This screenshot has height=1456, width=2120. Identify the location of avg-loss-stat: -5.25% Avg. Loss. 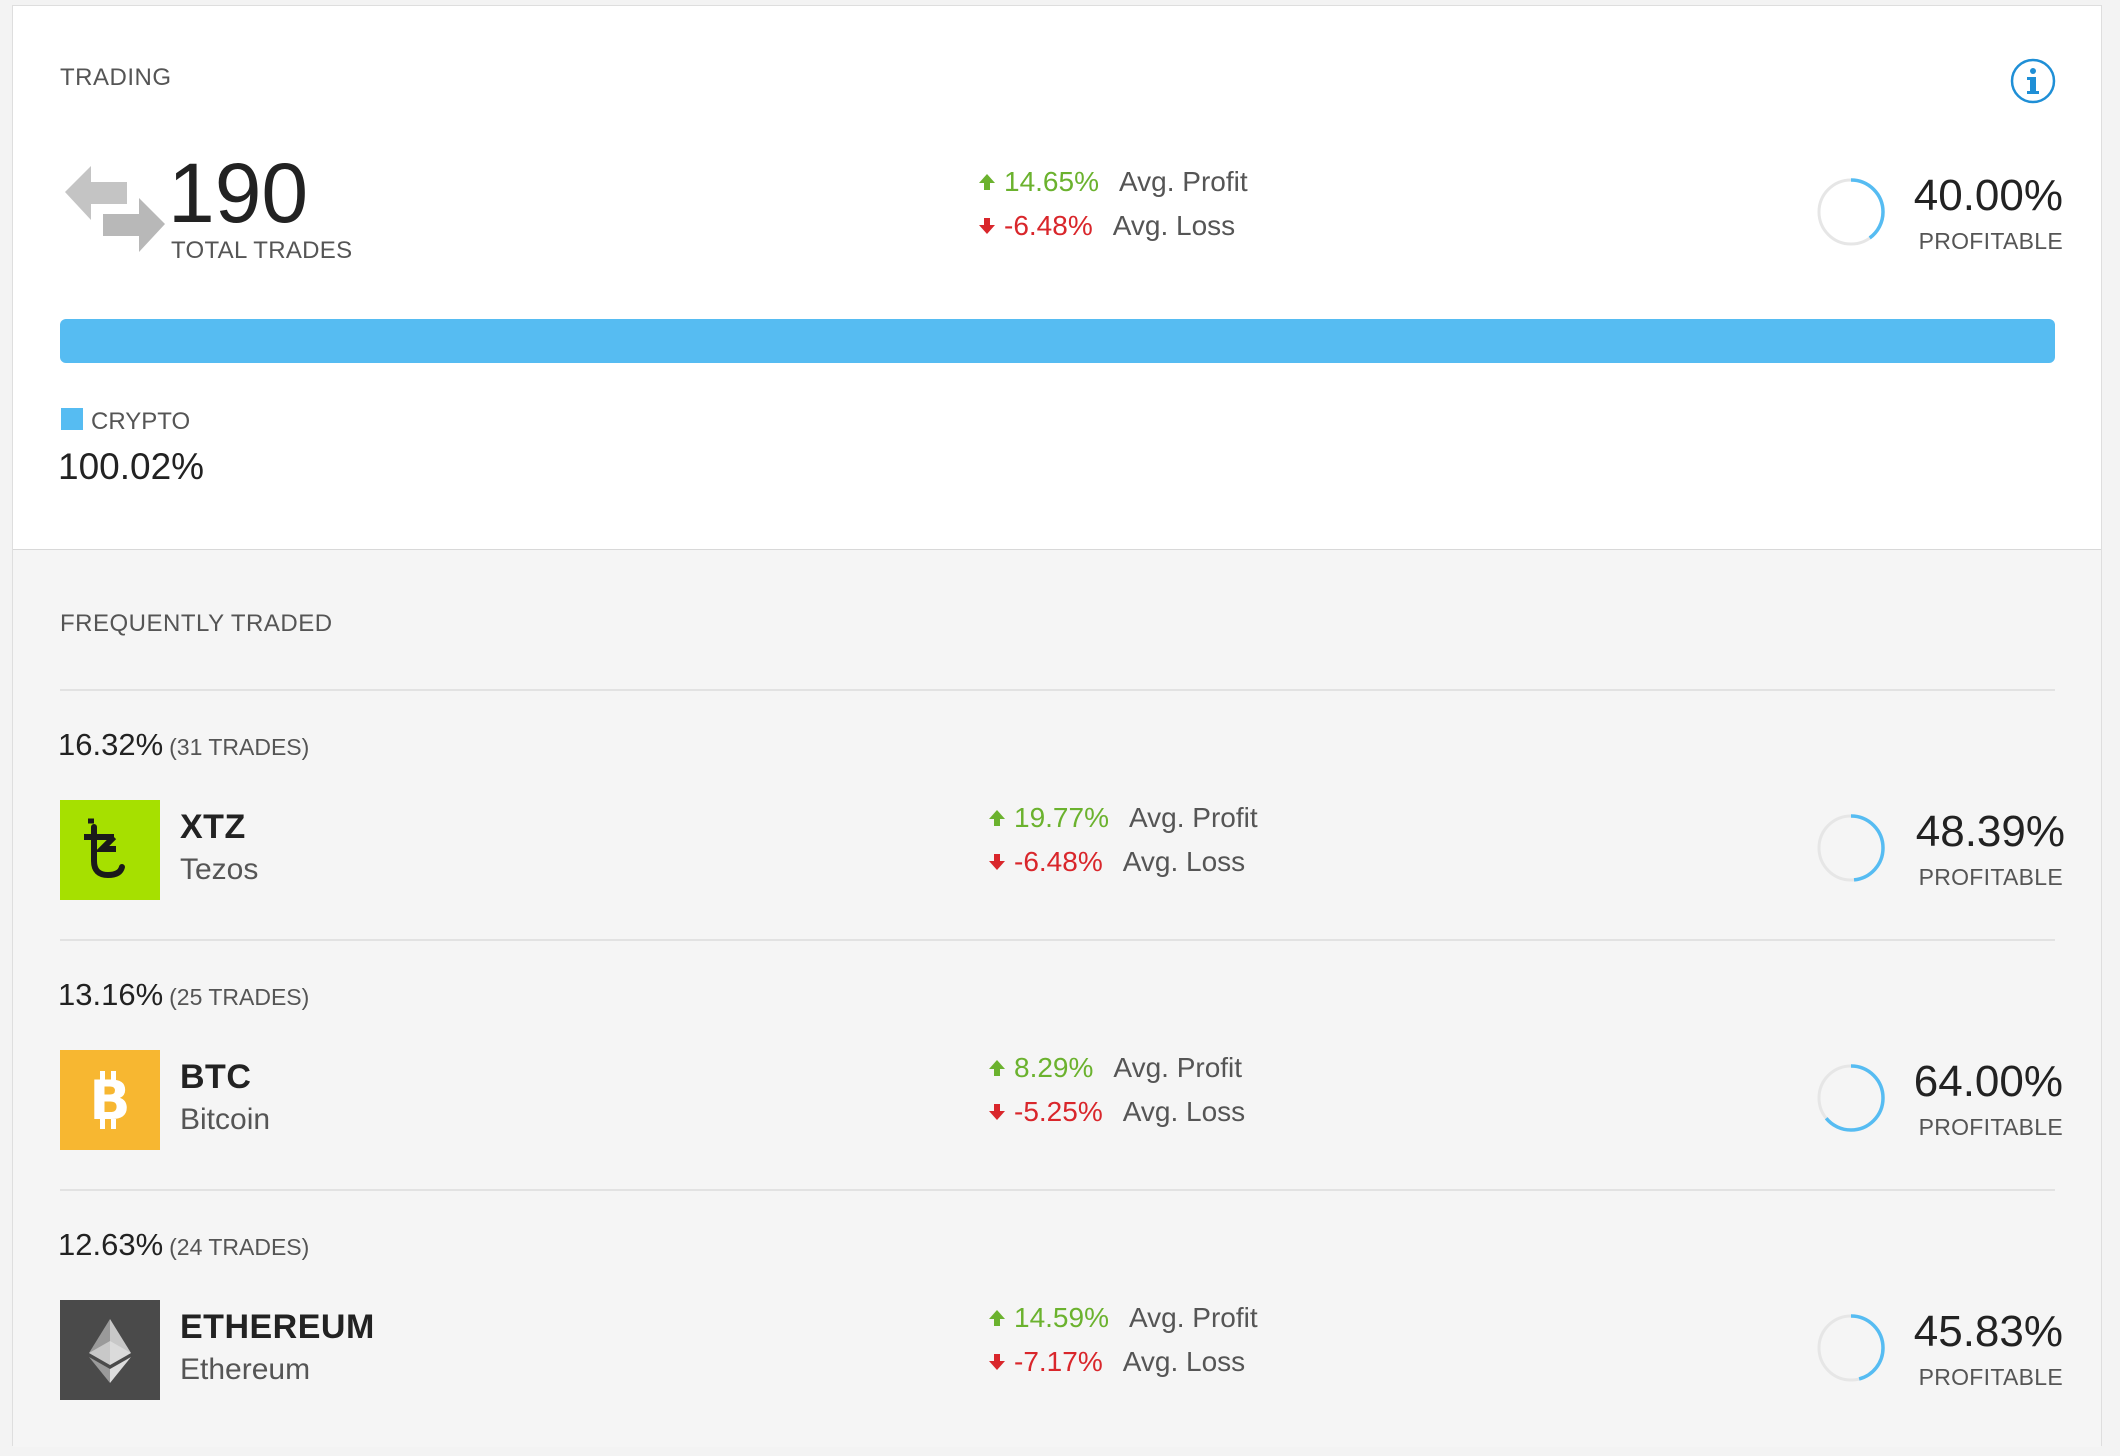
(1115, 1112).